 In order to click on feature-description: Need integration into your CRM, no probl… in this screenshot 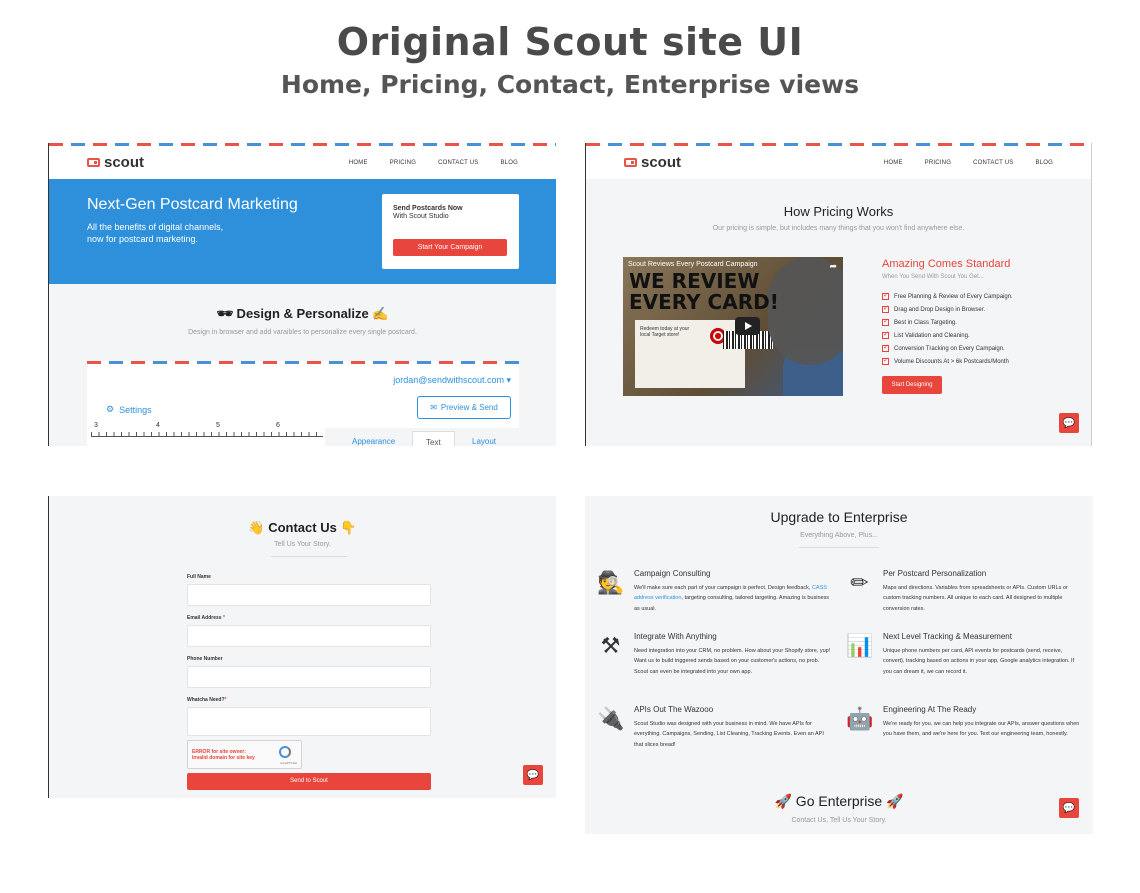, I will do `click(732, 661)`.